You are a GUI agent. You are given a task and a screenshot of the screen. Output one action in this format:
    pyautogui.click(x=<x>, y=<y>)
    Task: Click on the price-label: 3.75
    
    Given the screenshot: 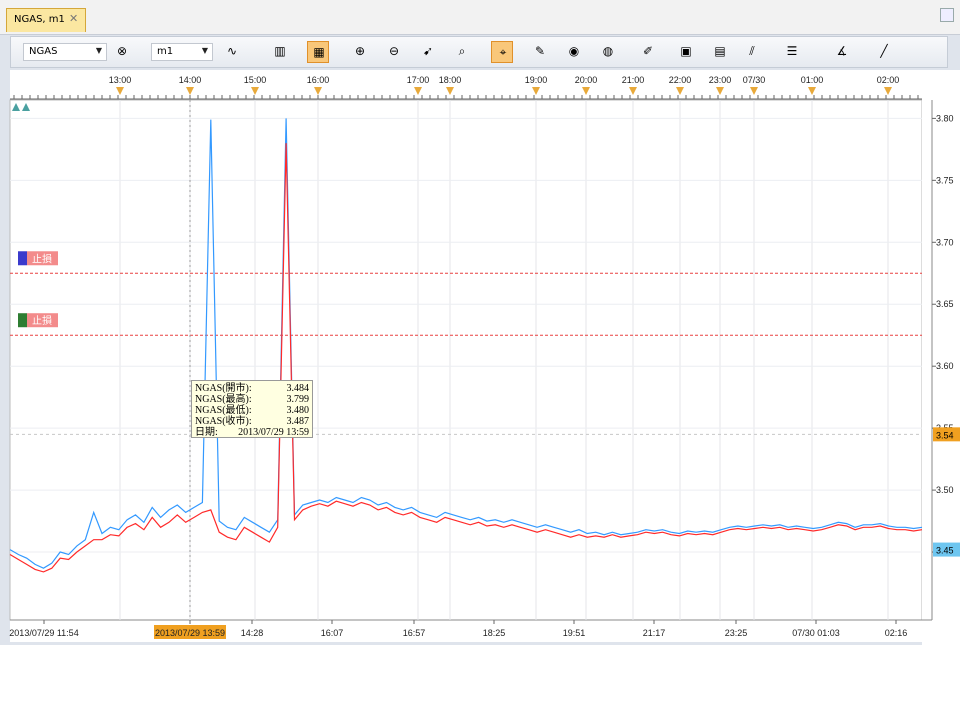 What is the action you would take?
    pyautogui.click(x=945, y=180)
    